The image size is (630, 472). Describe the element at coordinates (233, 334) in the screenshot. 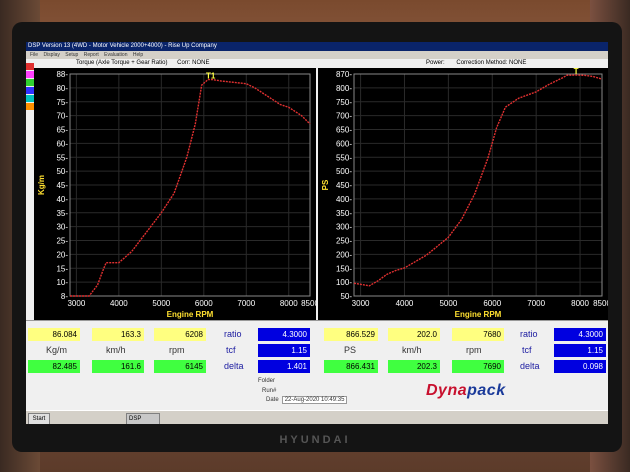

I see `ratio-label-left: ratio` at that location.